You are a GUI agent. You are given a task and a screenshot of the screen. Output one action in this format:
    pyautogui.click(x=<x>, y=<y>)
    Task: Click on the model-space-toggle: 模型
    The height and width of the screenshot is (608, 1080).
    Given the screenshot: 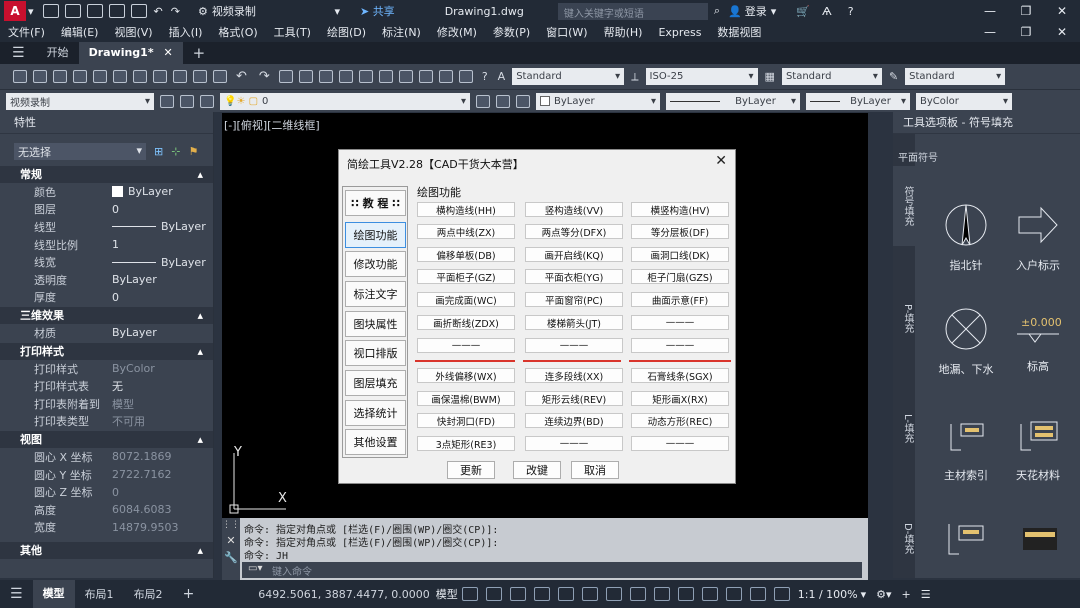 What is the action you would take?
    pyautogui.click(x=447, y=594)
    